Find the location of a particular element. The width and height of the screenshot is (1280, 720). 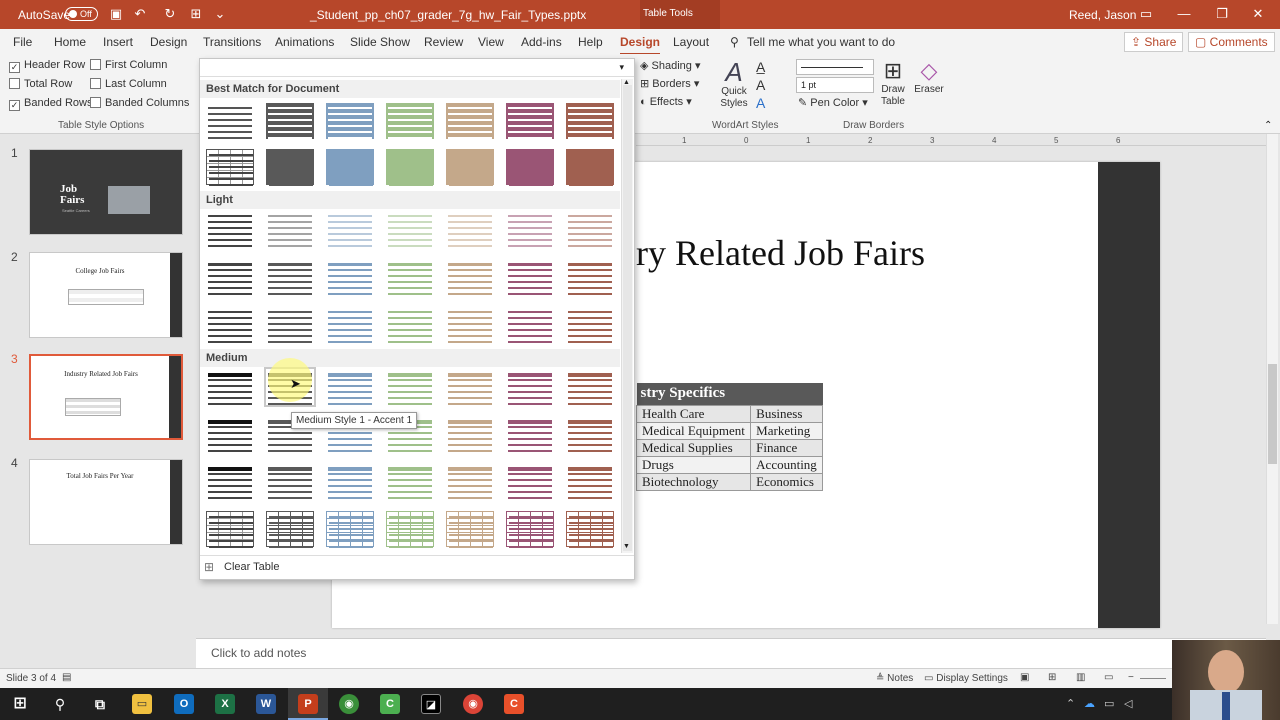

tab-table-design: Design is located at coordinates (640, 45).